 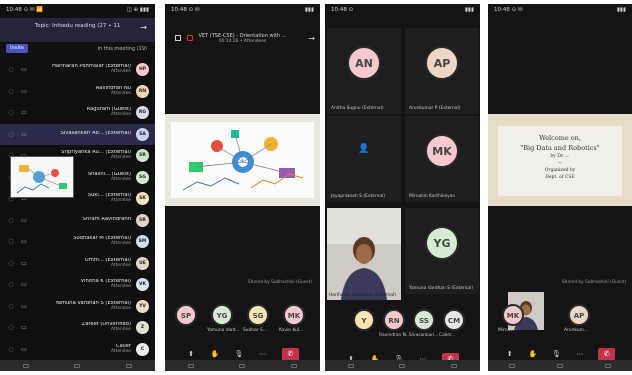 What do you see at coordinates (82, 284) in the screenshot?
I see `participant-text: Vinitha K (External) Attendee` at bounding box center [82, 284].